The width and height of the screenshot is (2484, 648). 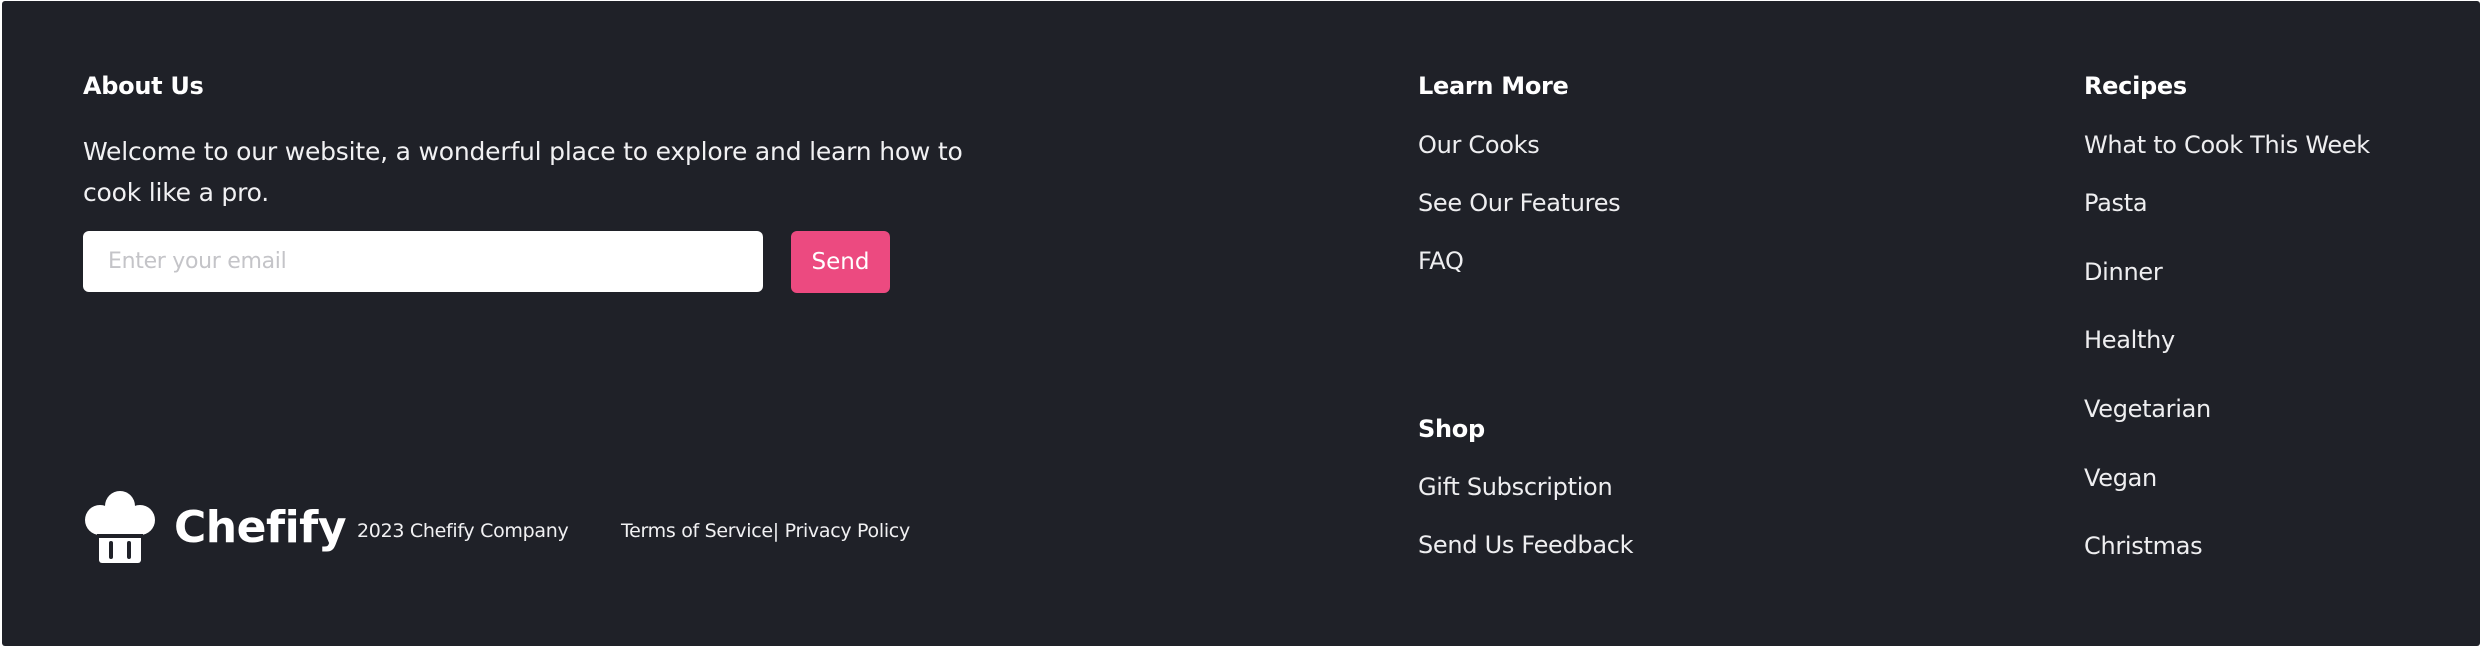 I want to click on link-pasta: Pasta, so click(x=2116, y=203).